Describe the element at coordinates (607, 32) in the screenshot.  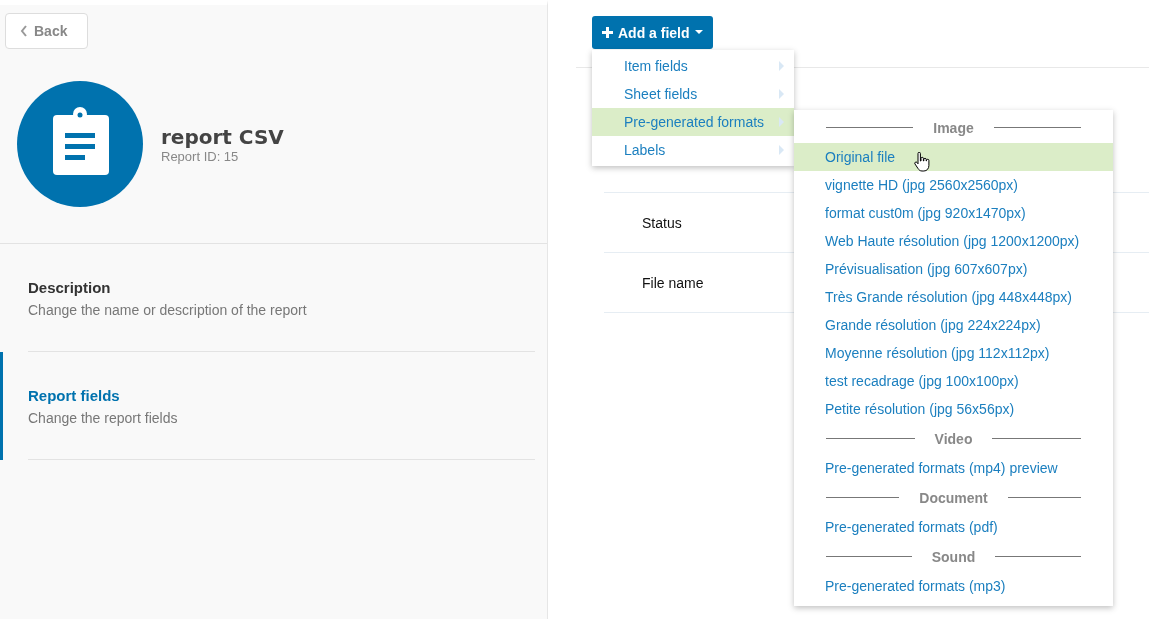
I see `plus-icon` at that location.